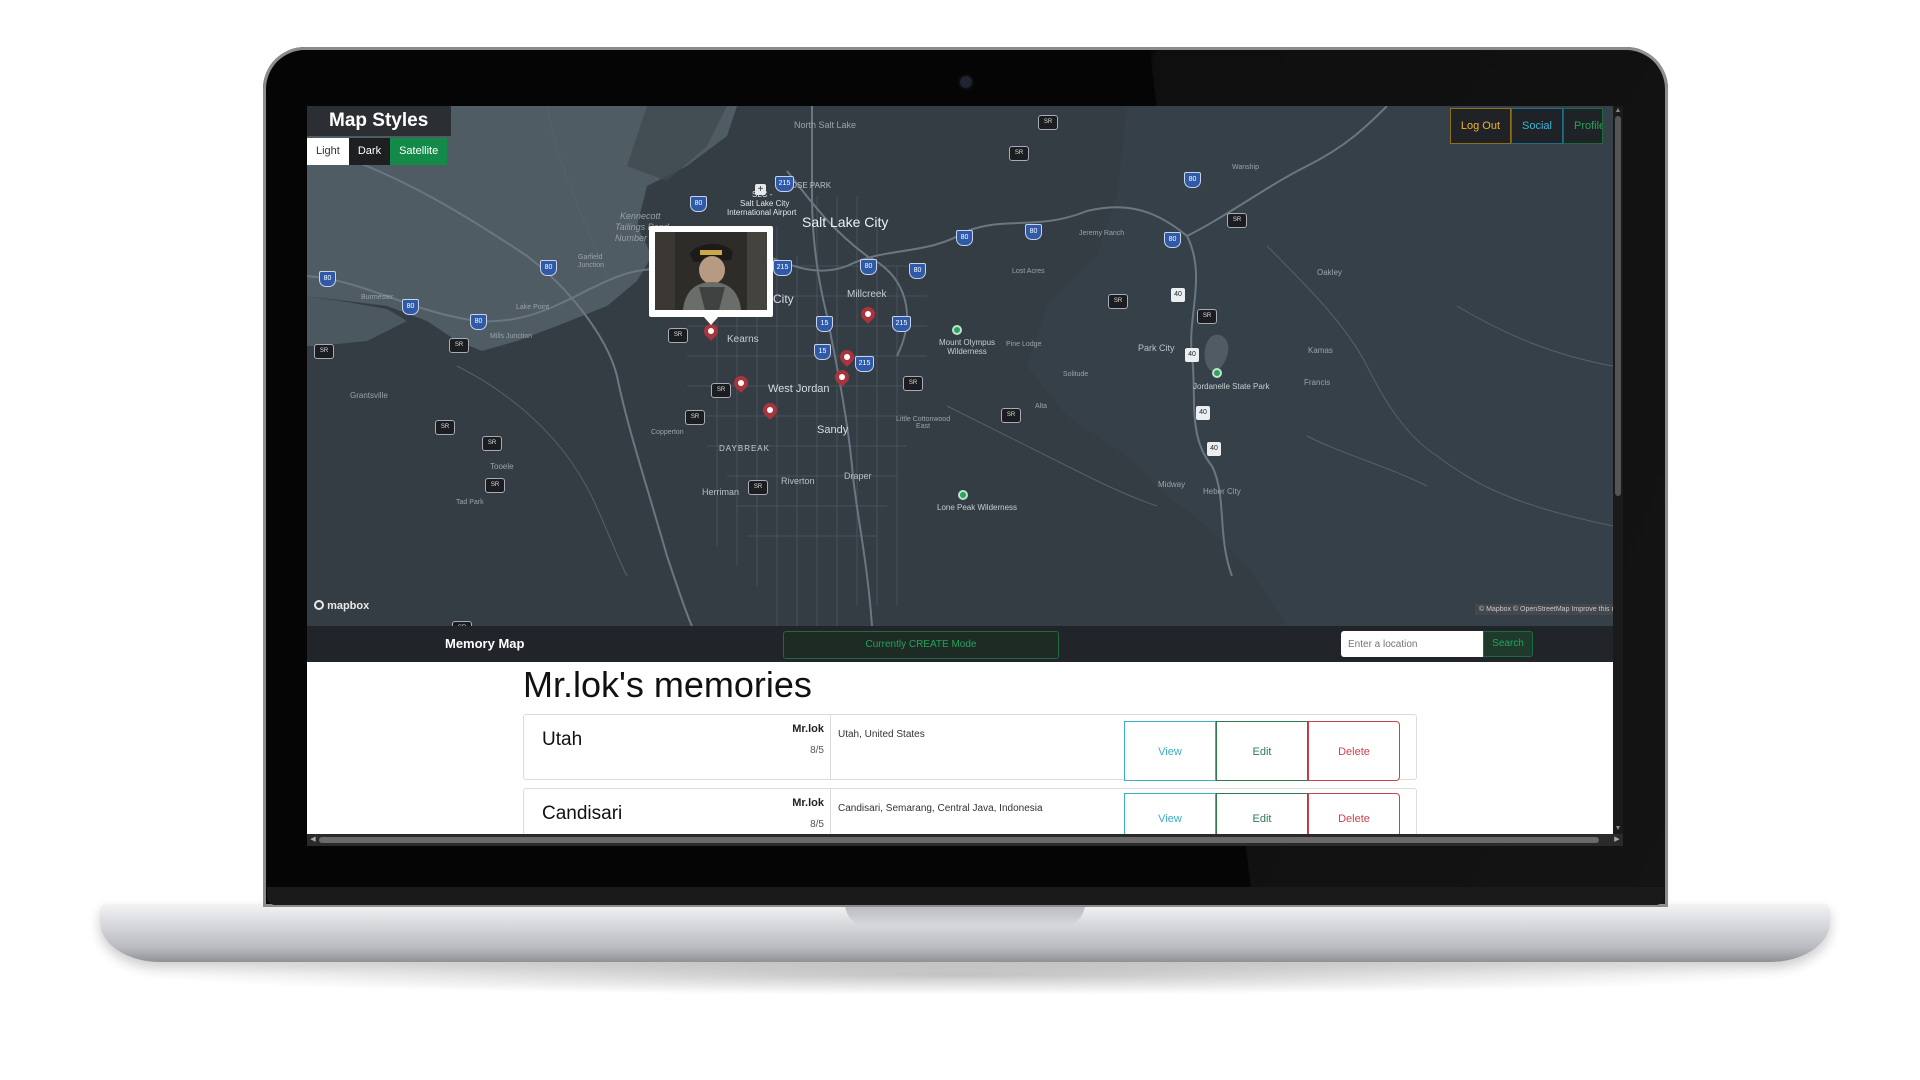 The height and width of the screenshot is (1080, 1920). Describe the element at coordinates (667, 432) in the screenshot. I see `label-copperton: Copperton` at that location.